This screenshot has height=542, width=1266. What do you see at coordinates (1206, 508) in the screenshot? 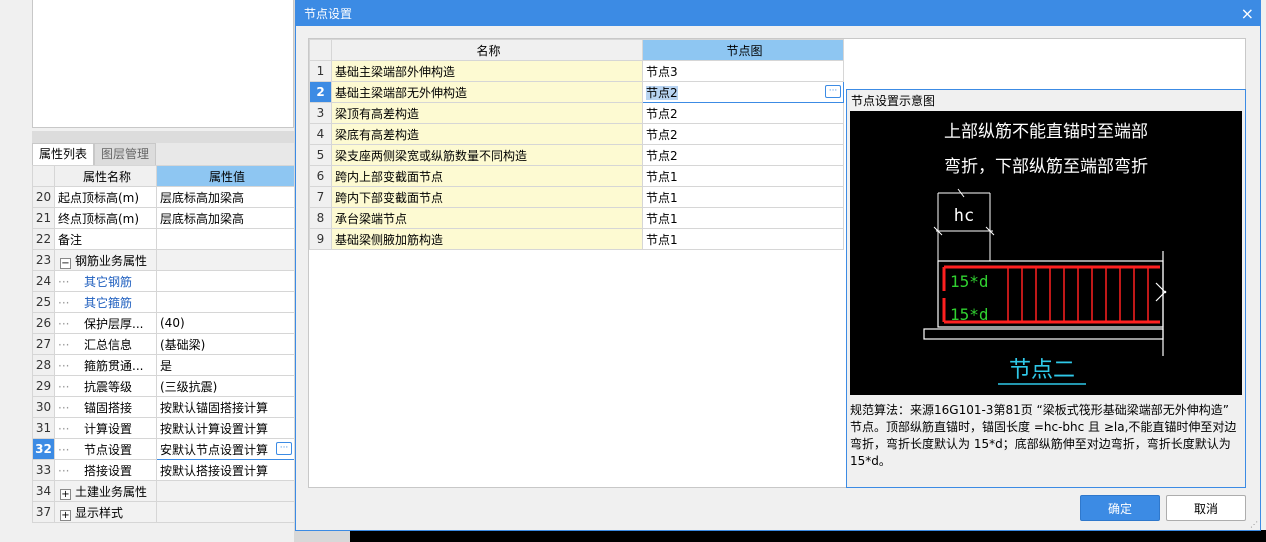
I see `cancel-button: 取消` at bounding box center [1206, 508].